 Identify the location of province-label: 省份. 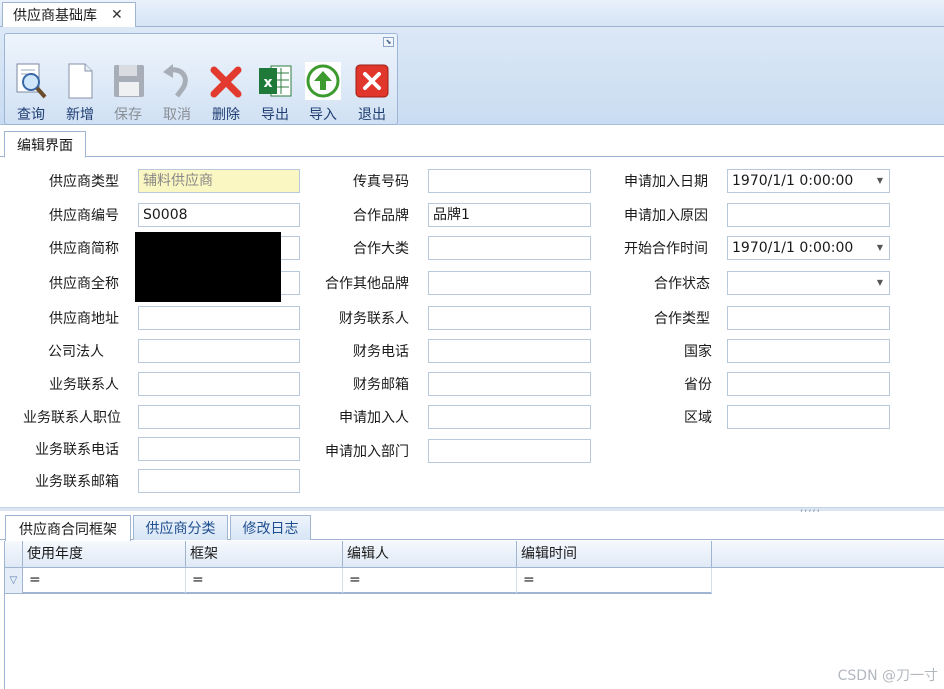
(698, 385).